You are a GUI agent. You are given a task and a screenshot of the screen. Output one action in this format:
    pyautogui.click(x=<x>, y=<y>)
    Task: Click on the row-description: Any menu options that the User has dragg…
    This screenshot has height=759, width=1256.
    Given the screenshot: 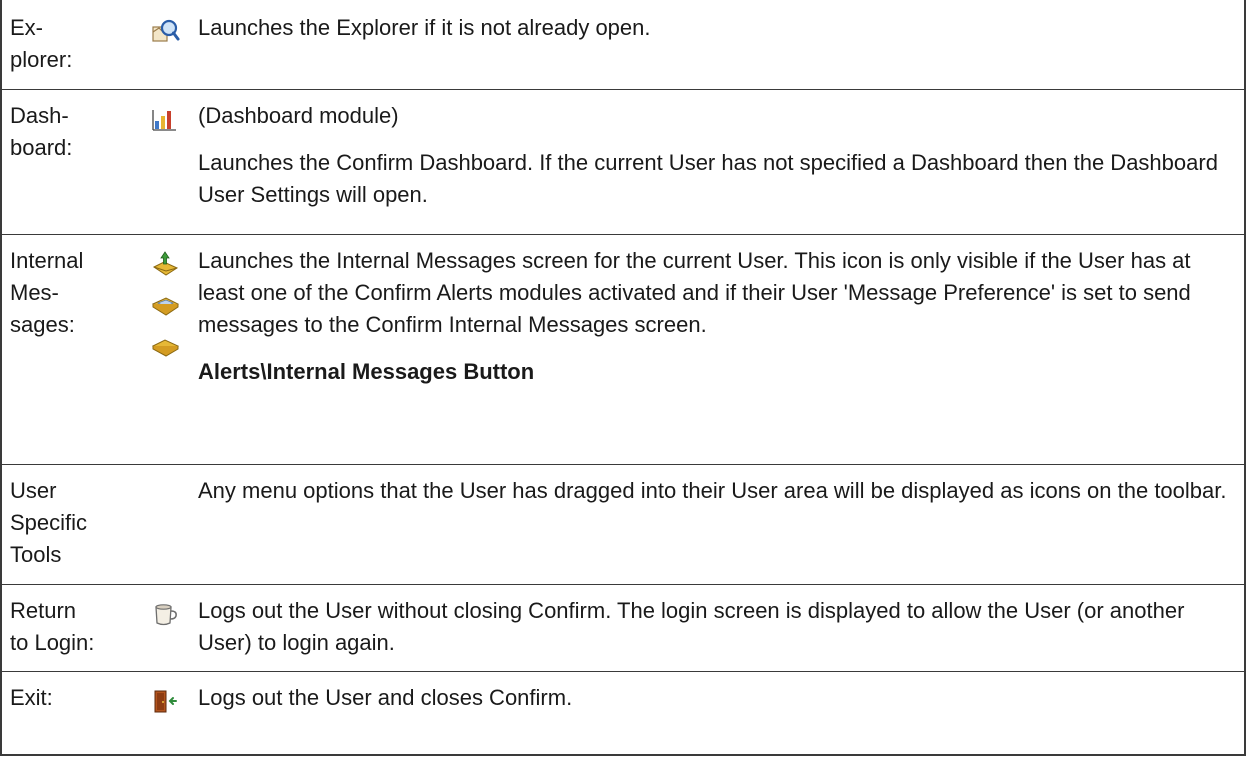 What is the action you would take?
    pyautogui.click(x=712, y=490)
    